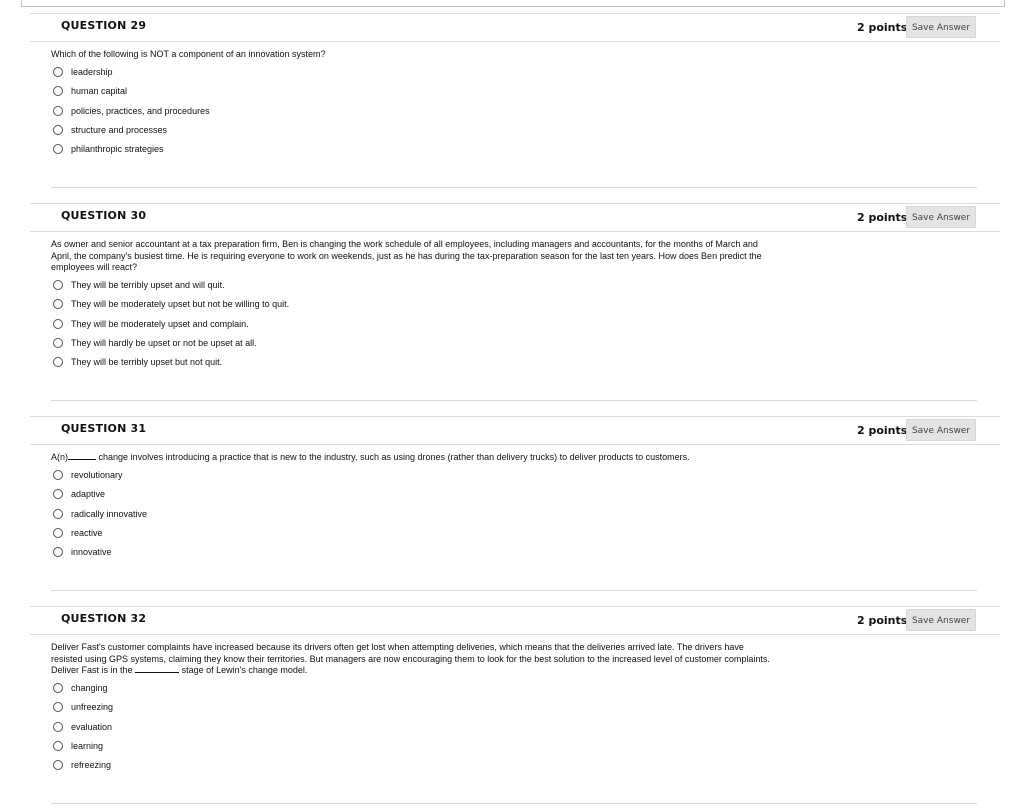  What do you see at coordinates (140, 110) in the screenshot?
I see `option-label: policies, practices, and procedures` at bounding box center [140, 110].